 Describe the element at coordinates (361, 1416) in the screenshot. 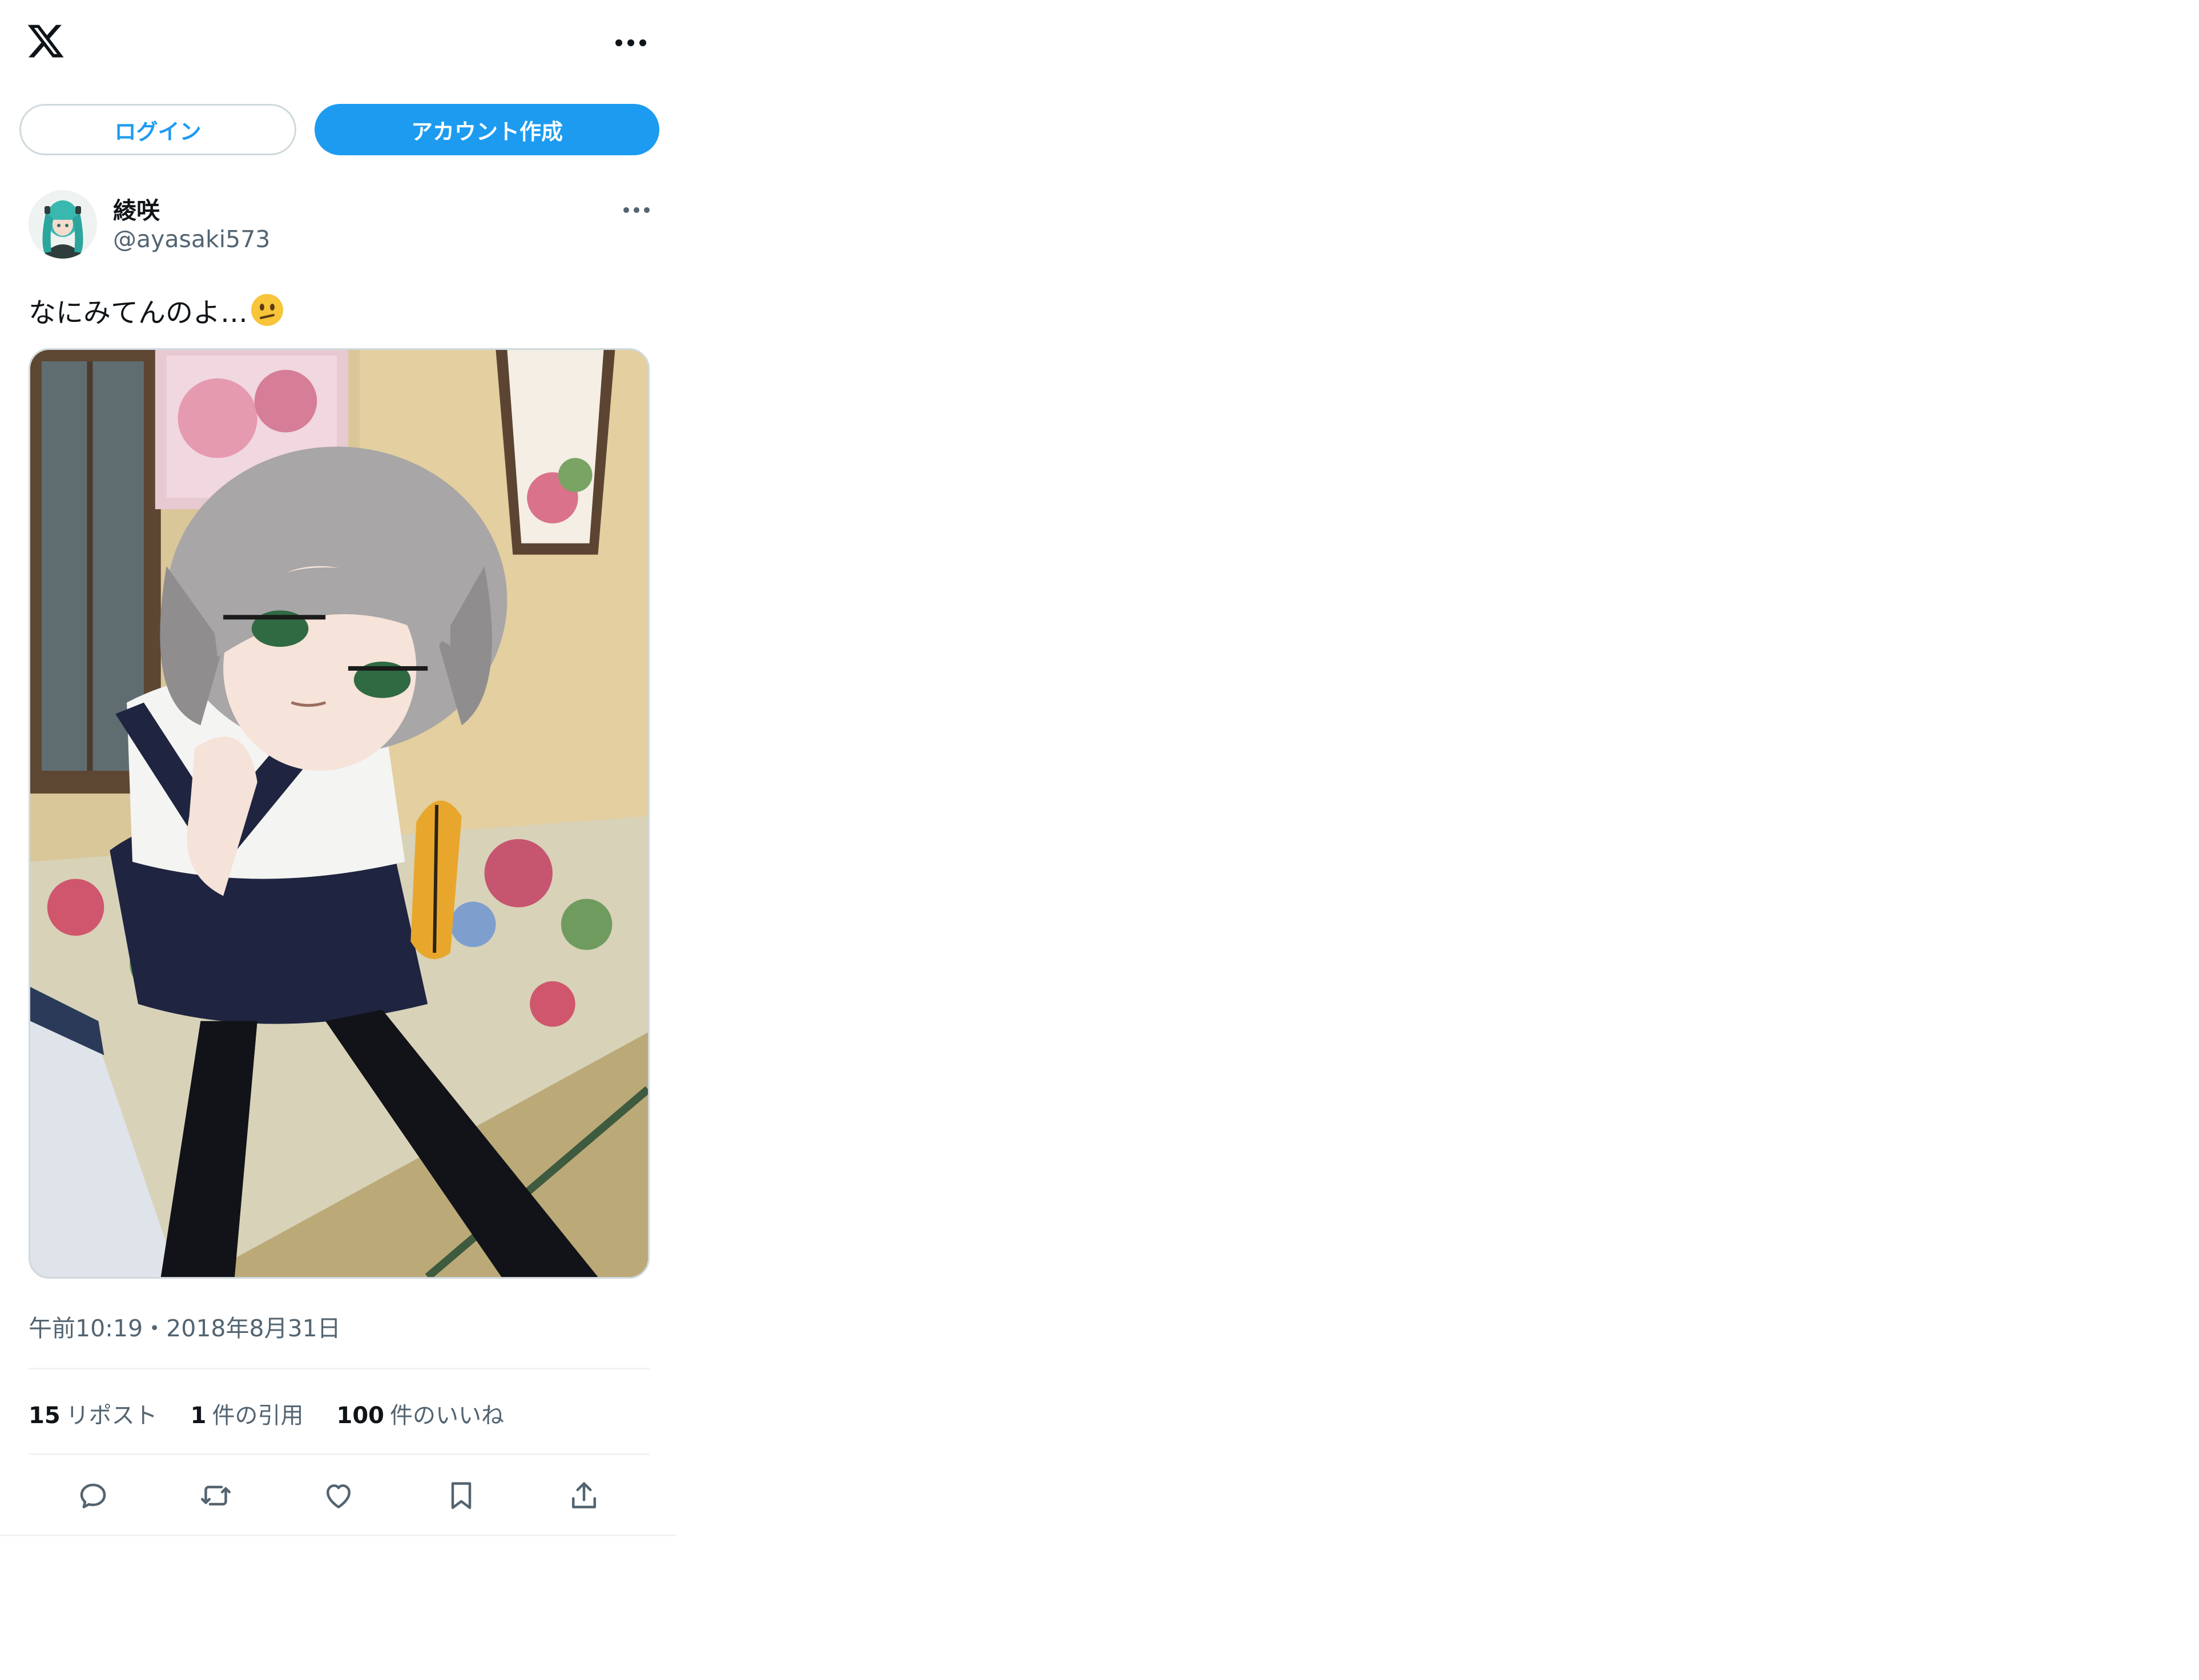

I see `likes-count: 100` at that location.